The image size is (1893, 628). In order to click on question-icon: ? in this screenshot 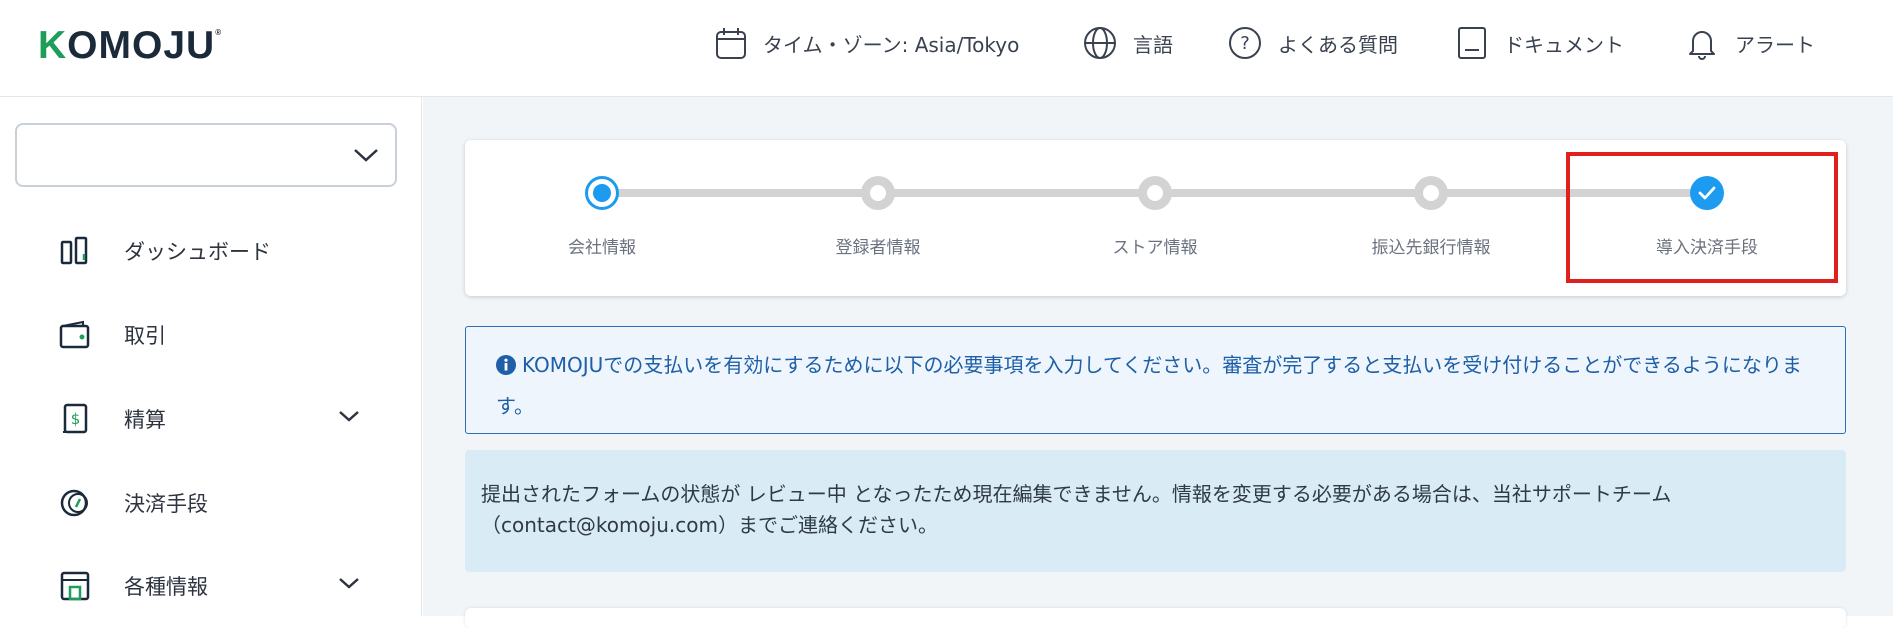, I will do `click(1245, 43)`.